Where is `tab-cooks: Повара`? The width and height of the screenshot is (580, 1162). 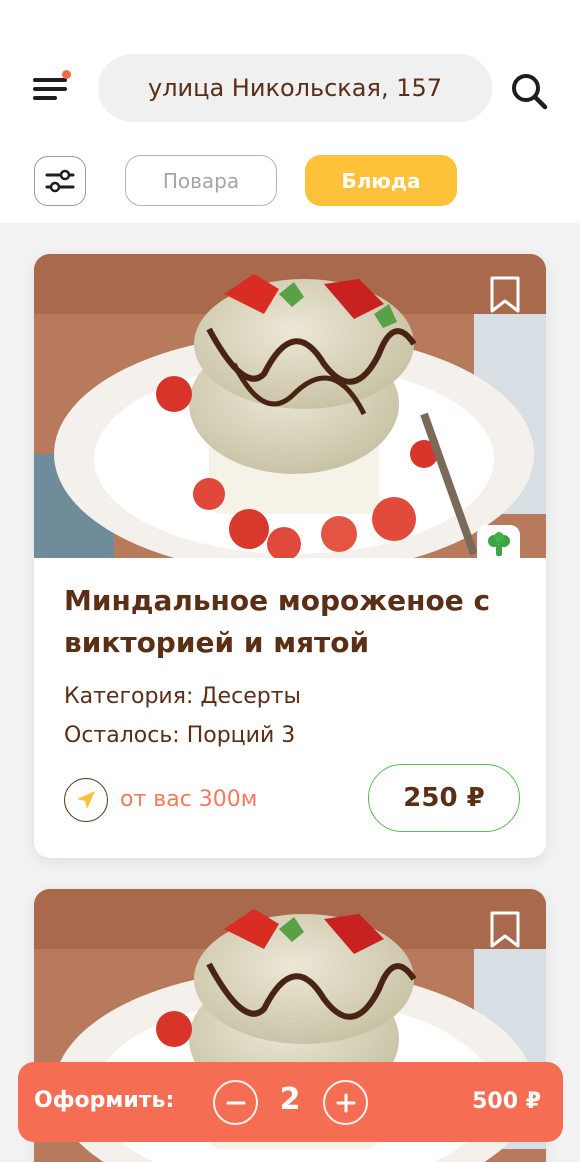 tab-cooks: Повара is located at coordinates (201, 180).